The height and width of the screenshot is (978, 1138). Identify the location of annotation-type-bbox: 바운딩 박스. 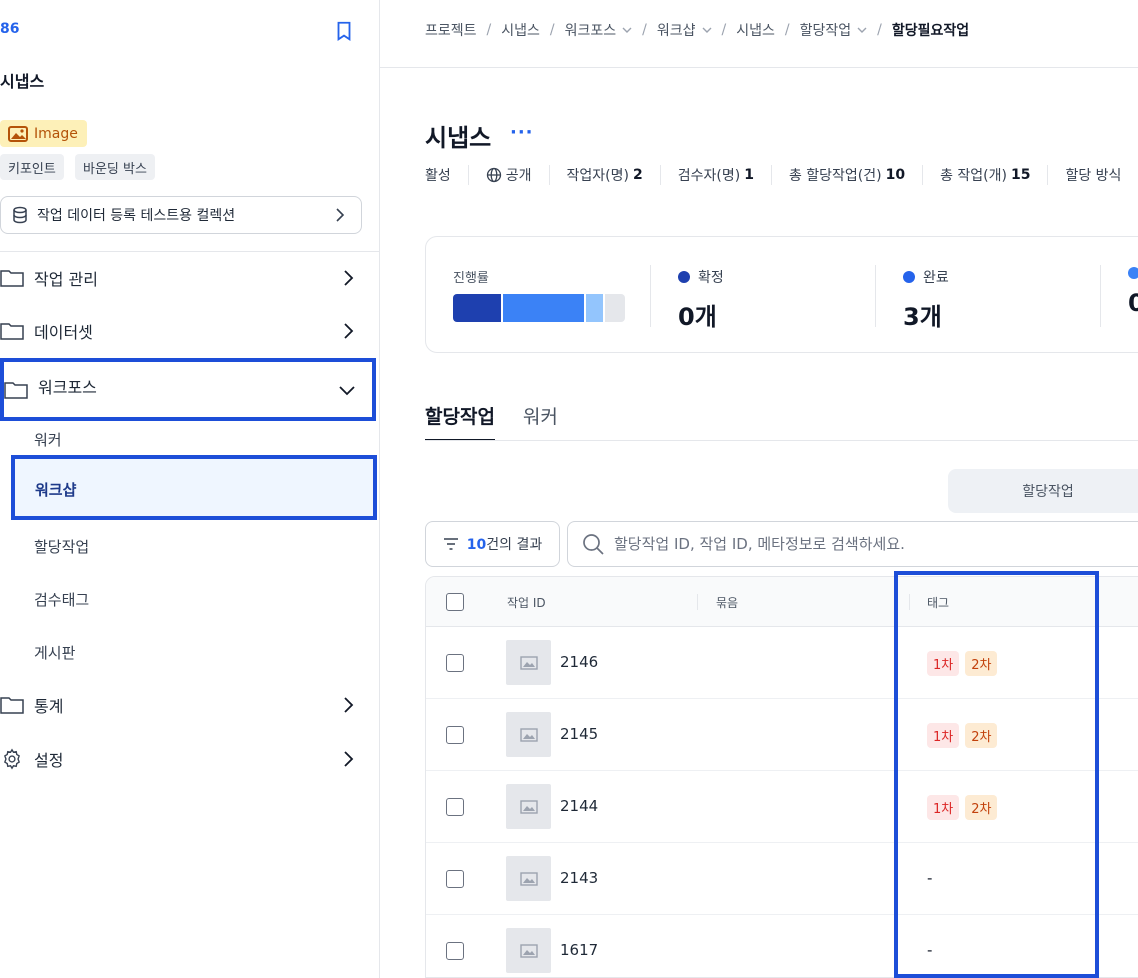
(115, 167).